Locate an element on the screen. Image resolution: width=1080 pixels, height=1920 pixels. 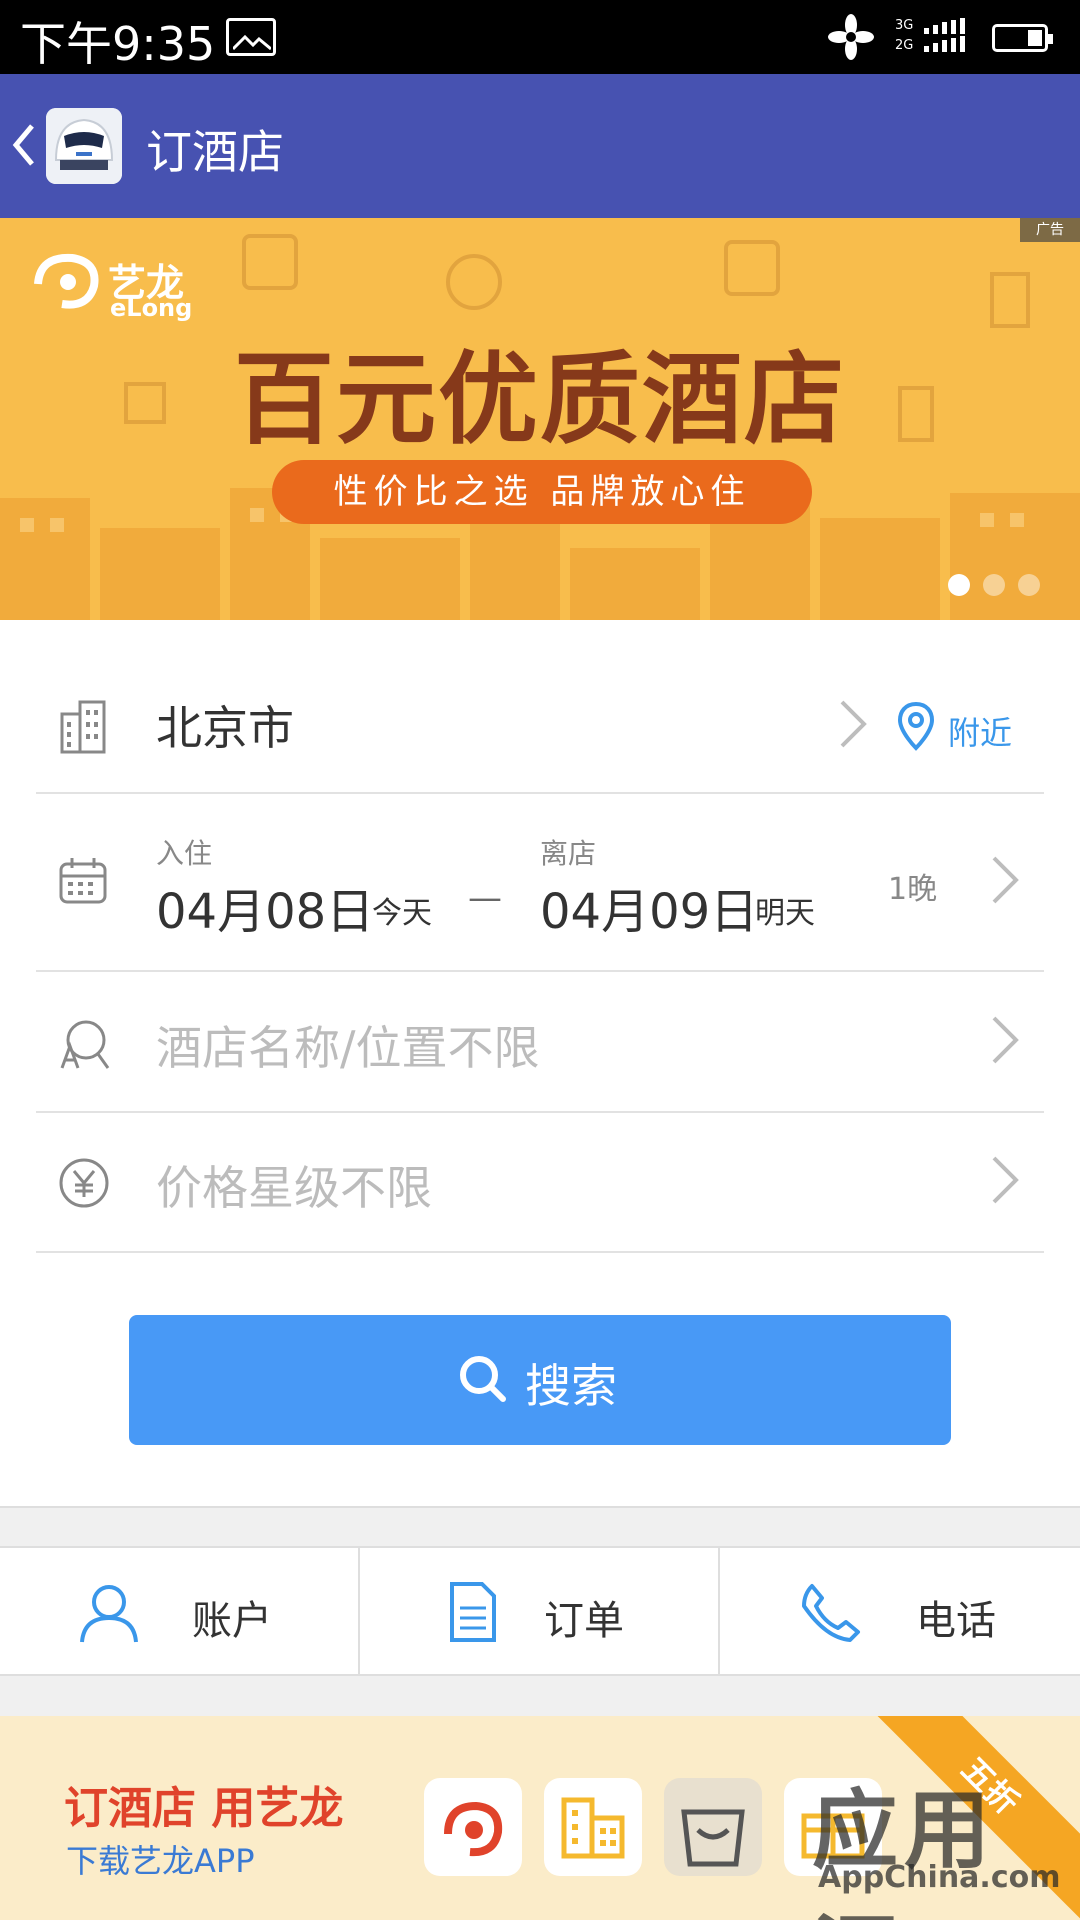
calendar-icon is located at coordinates (83, 883).